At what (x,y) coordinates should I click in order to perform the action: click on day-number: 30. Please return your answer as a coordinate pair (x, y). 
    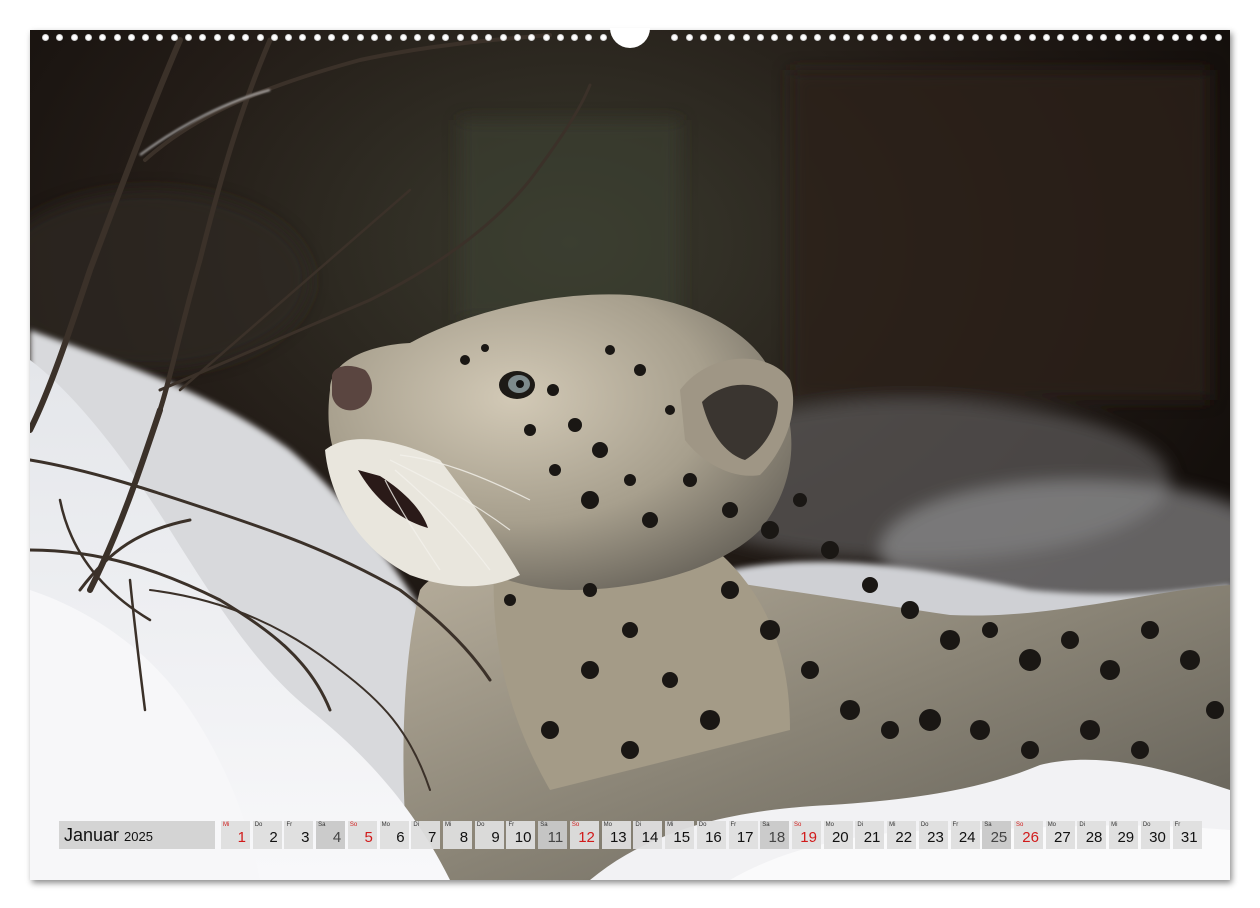
    Looking at the image, I should click on (1157, 837).